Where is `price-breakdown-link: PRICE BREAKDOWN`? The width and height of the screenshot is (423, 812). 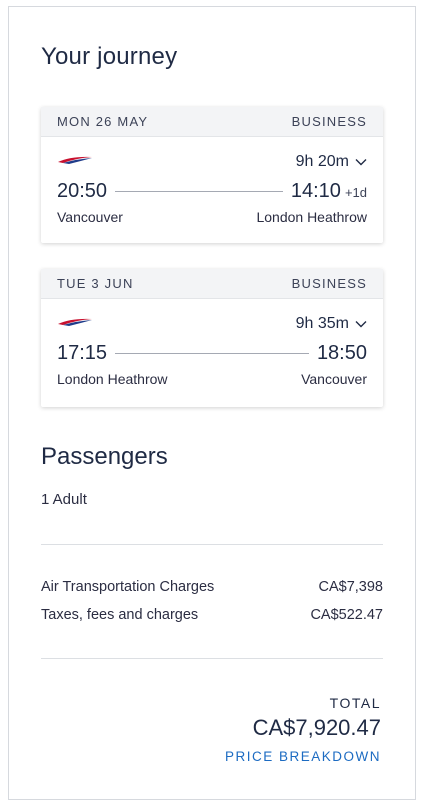 price-breakdown-link: PRICE BREAKDOWN is located at coordinates (303, 756).